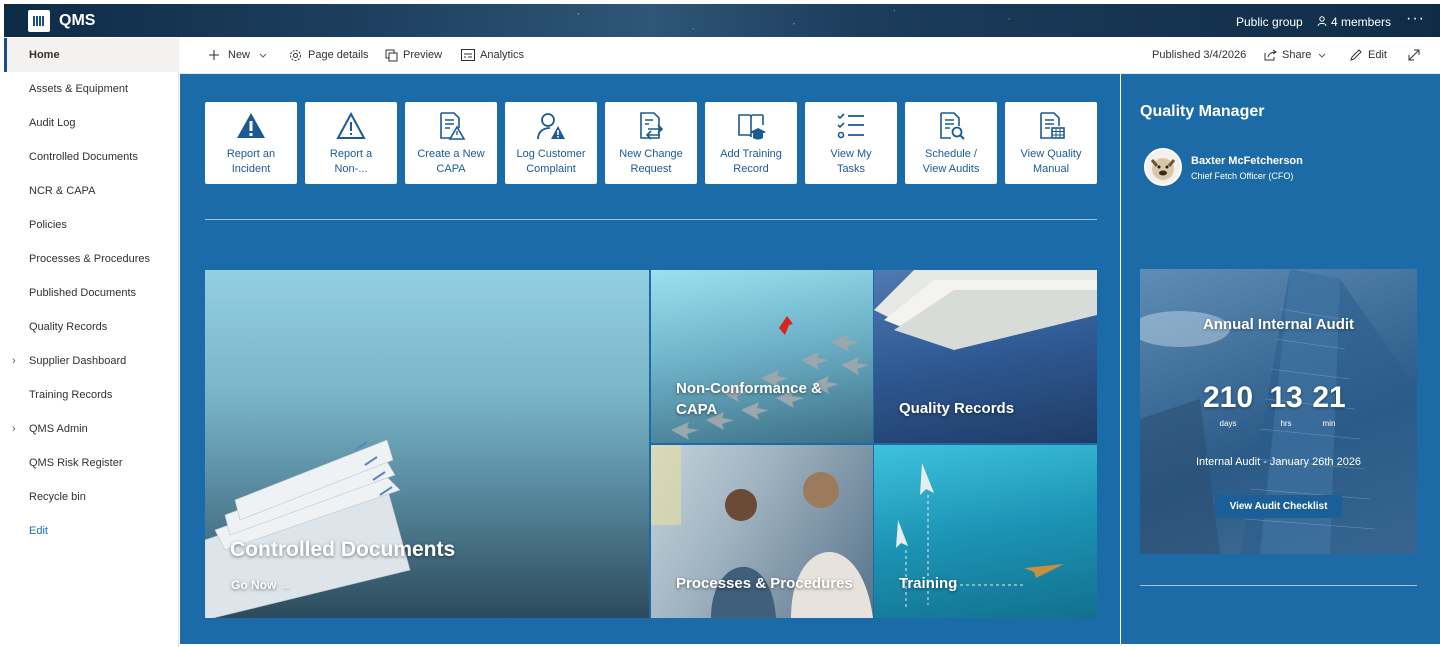 The width and height of the screenshot is (1440, 647). What do you see at coordinates (1242, 176) in the screenshot?
I see `person-role: Chief Fetch Officer (CFO)` at bounding box center [1242, 176].